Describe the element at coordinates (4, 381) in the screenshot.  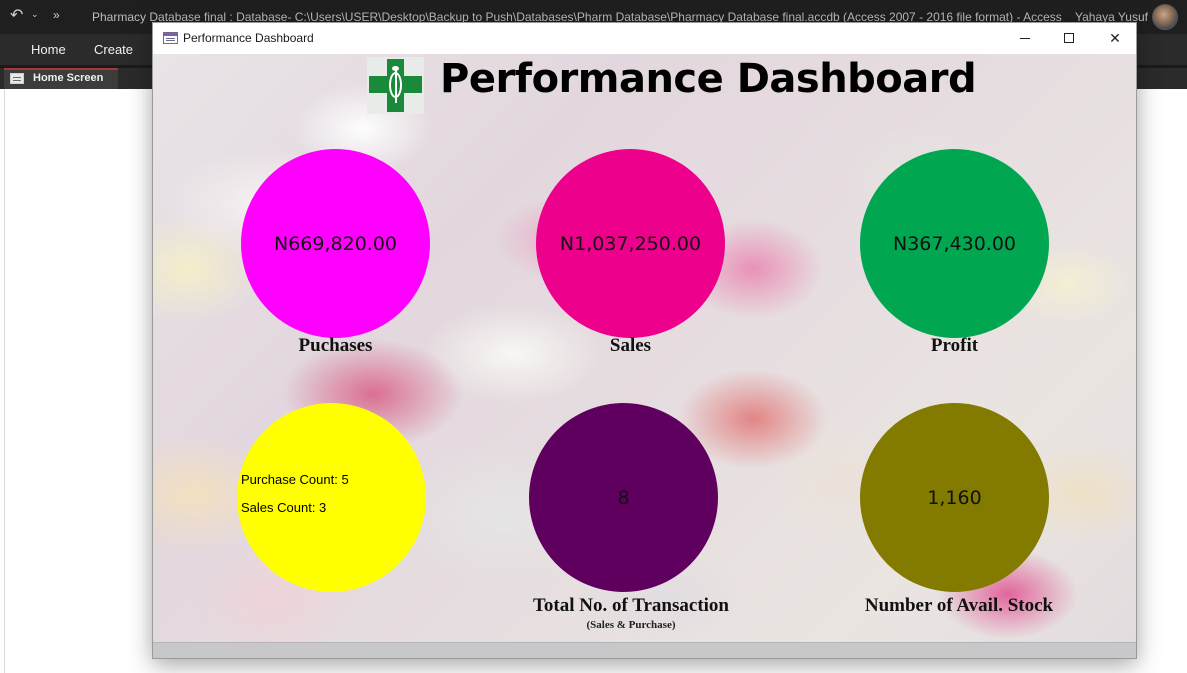
I see `navigation-pane-edge` at that location.